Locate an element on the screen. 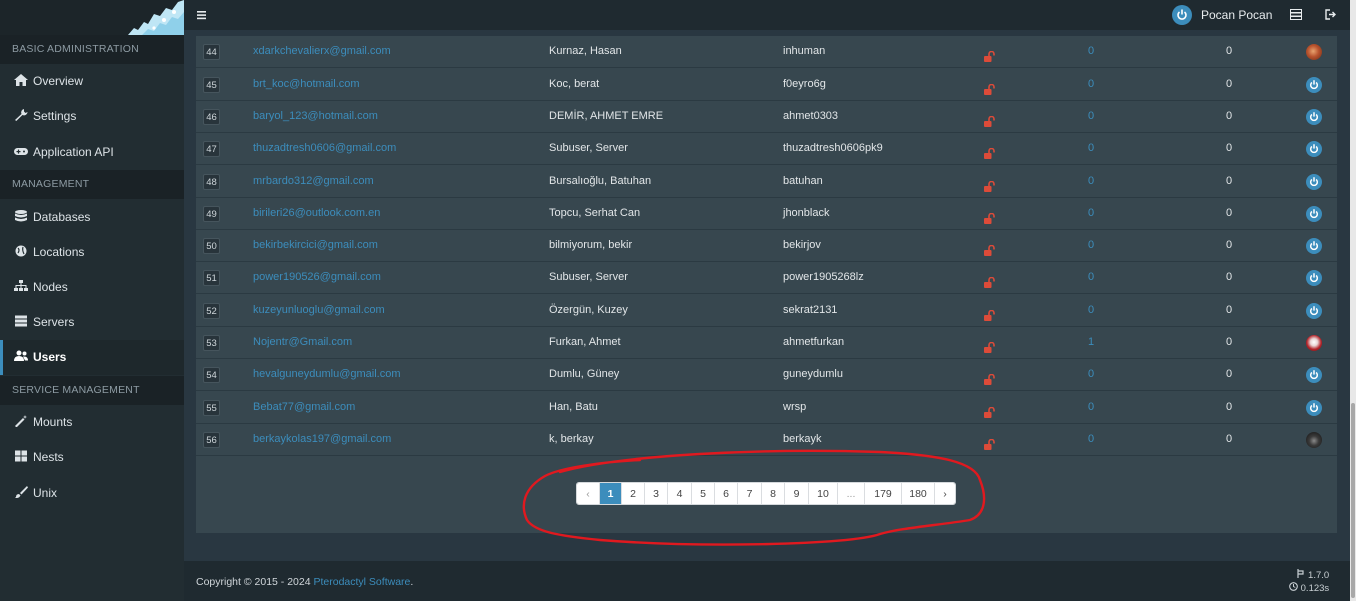  pagination-page-2: 2 is located at coordinates (632, 493).